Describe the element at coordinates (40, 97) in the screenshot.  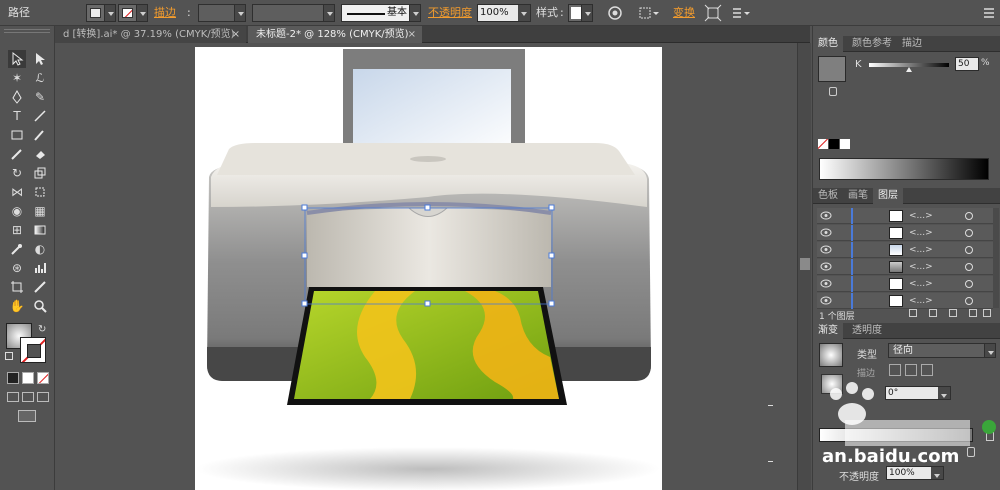
I see `curvature-tool-icon: ✎` at that location.